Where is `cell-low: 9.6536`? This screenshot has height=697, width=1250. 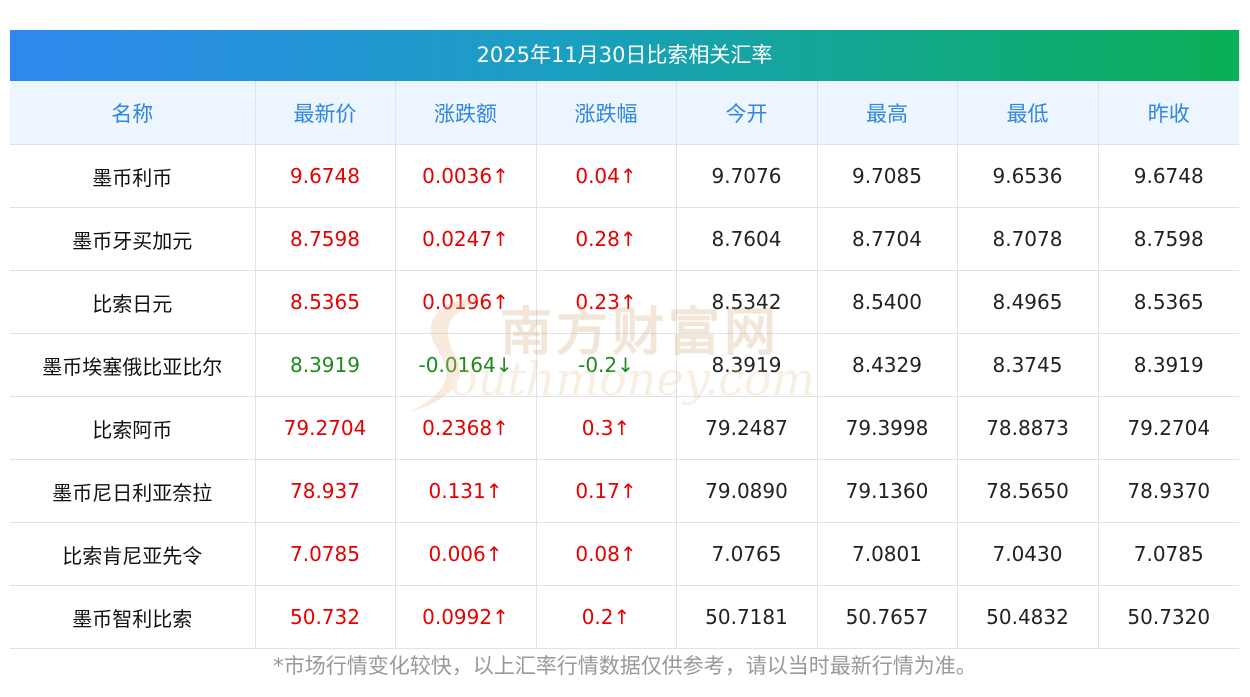 cell-low: 9.6536 is located at coordinates (1028, 176).